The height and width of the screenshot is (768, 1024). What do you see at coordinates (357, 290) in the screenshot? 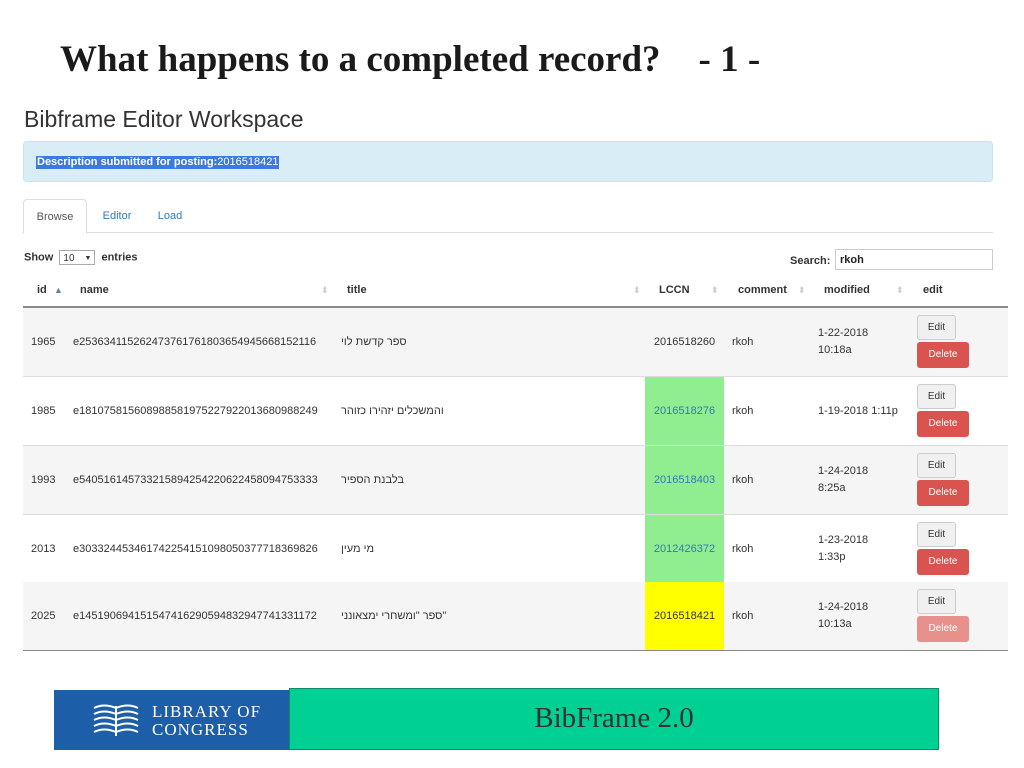
I see `column-header-title: title` at bounding box center [357, 290].